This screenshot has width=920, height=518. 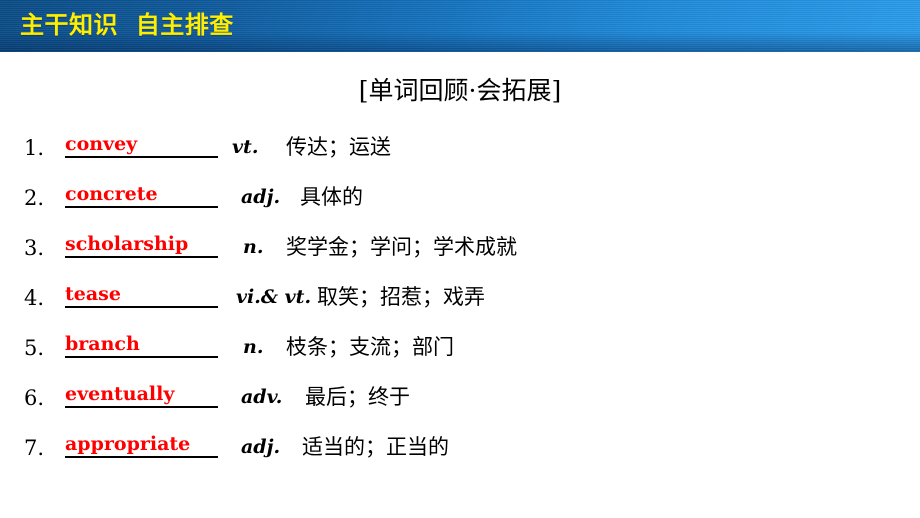 I want to click on word-list-item: 5. branch n. 枝条；支流；部门, so click(x=460, y=347).